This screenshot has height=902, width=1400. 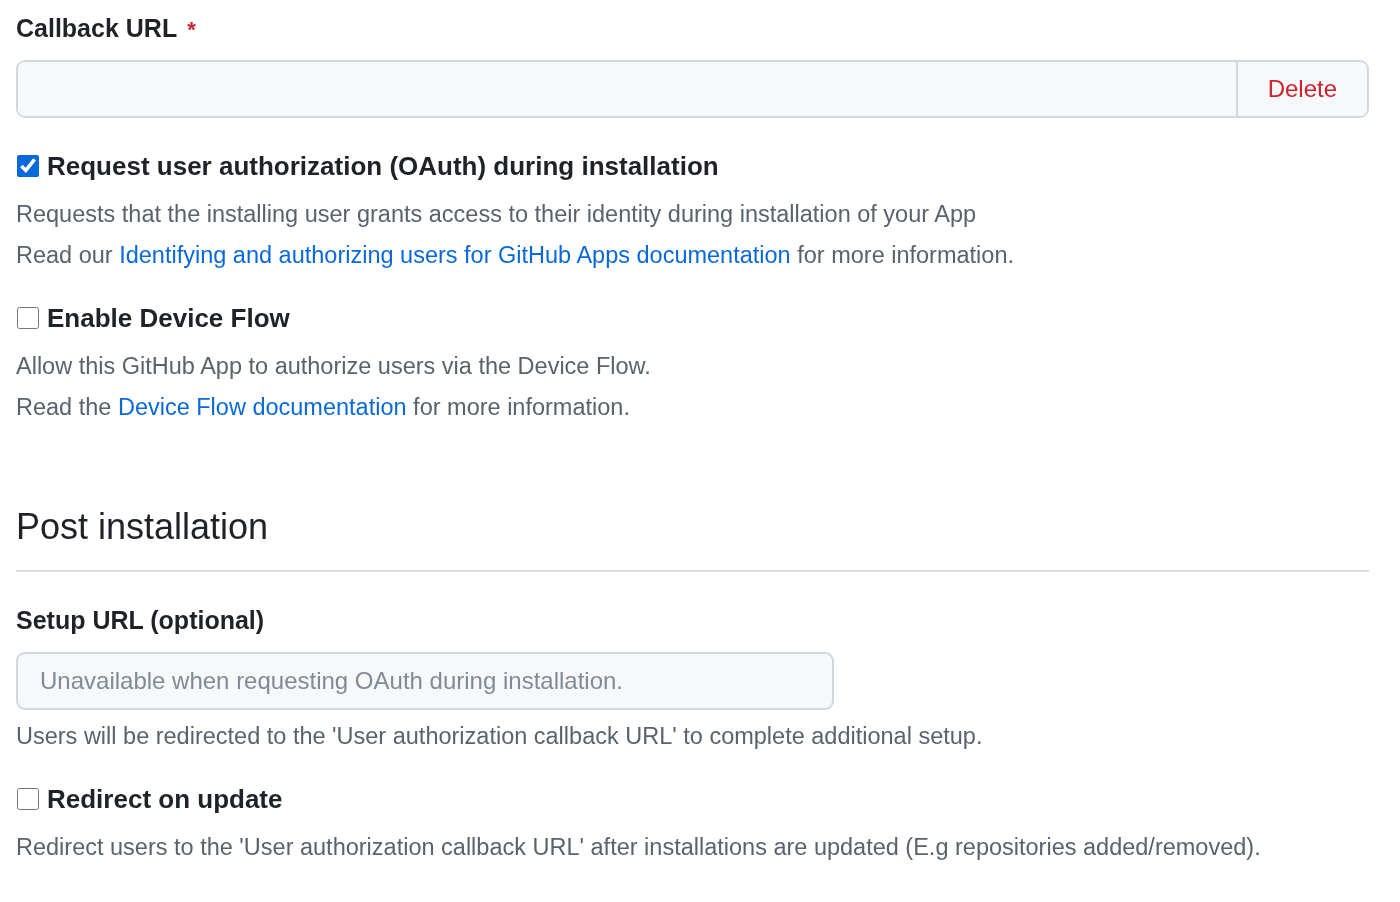 What do you see at coordinates (497, 214) in the screenshot?
I see `description-text: Requests that the installing user grants access to their identity during installation of your App` at bounding box center [497, 214].